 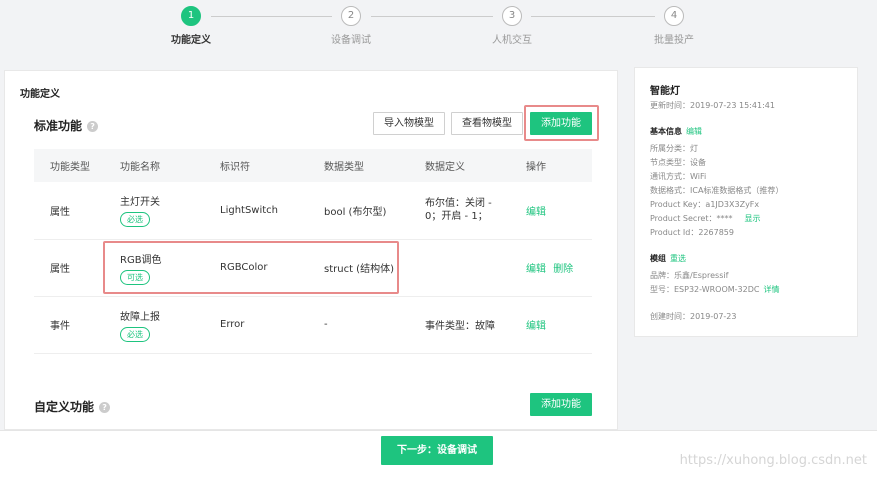 I want to click on module-heading: 模组 重选, so click(x=668, y=258).